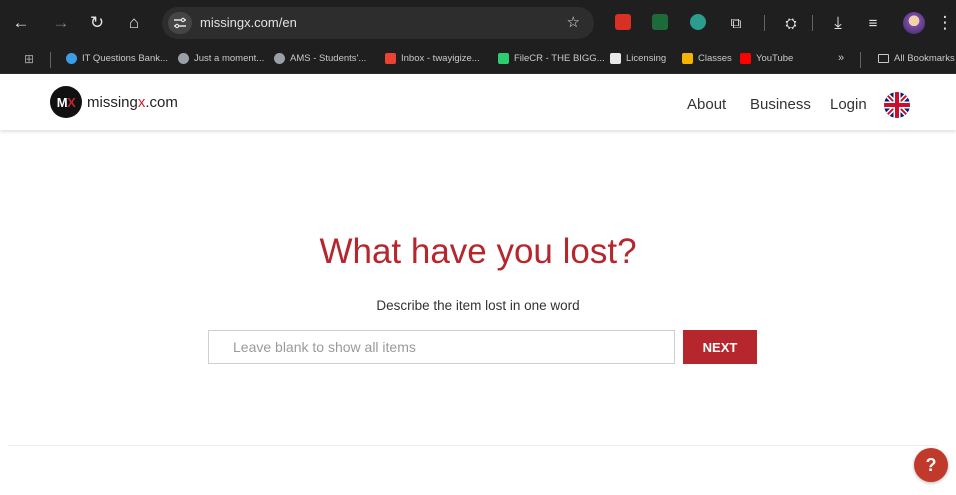 This screenshot has width=956, height=495. I want to click on logo-text: missingx.com, so click(132, 102).